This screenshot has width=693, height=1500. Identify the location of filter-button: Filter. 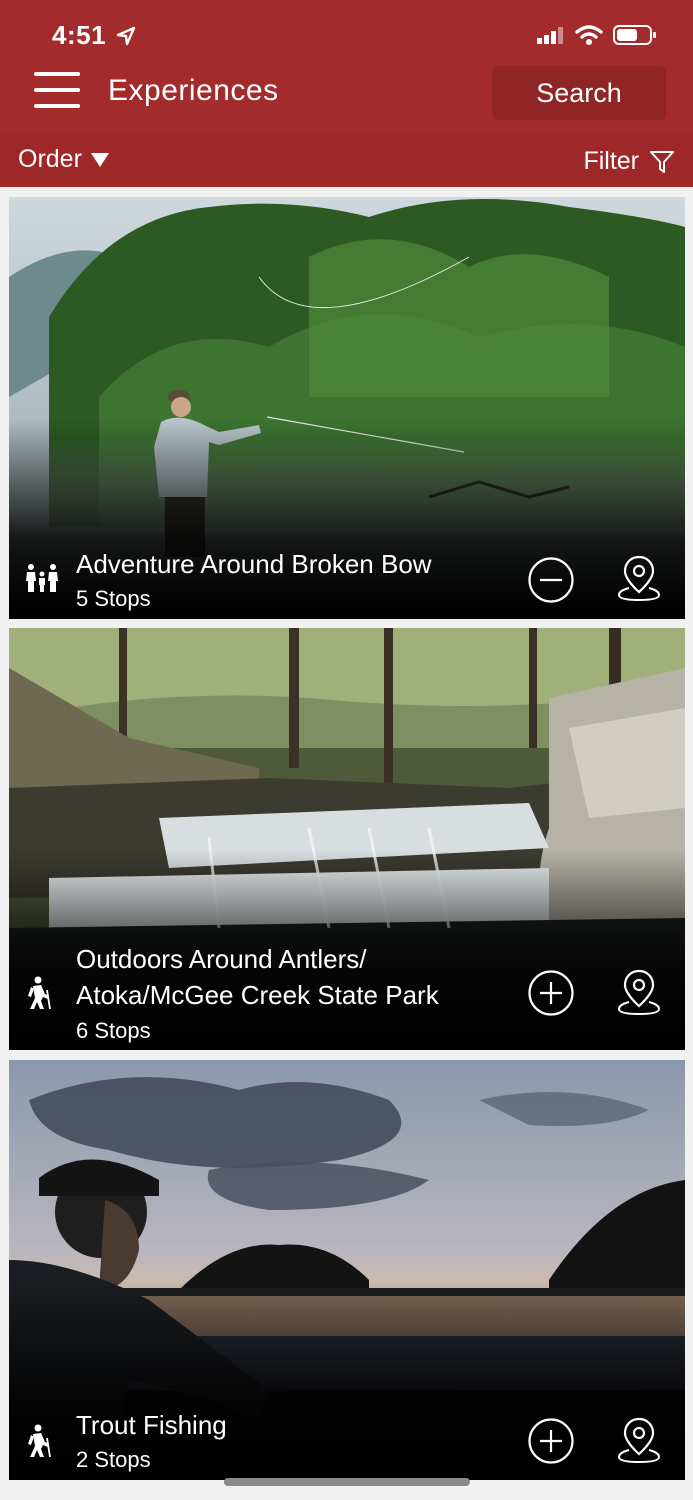
(629, 161).